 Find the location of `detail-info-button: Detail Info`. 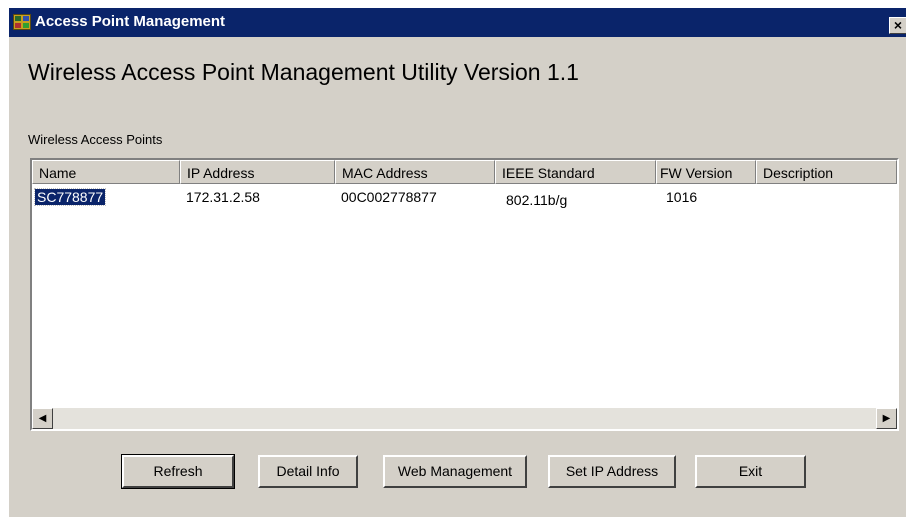

detail-info-button: Detail Info is located at coordinates (308, 471).